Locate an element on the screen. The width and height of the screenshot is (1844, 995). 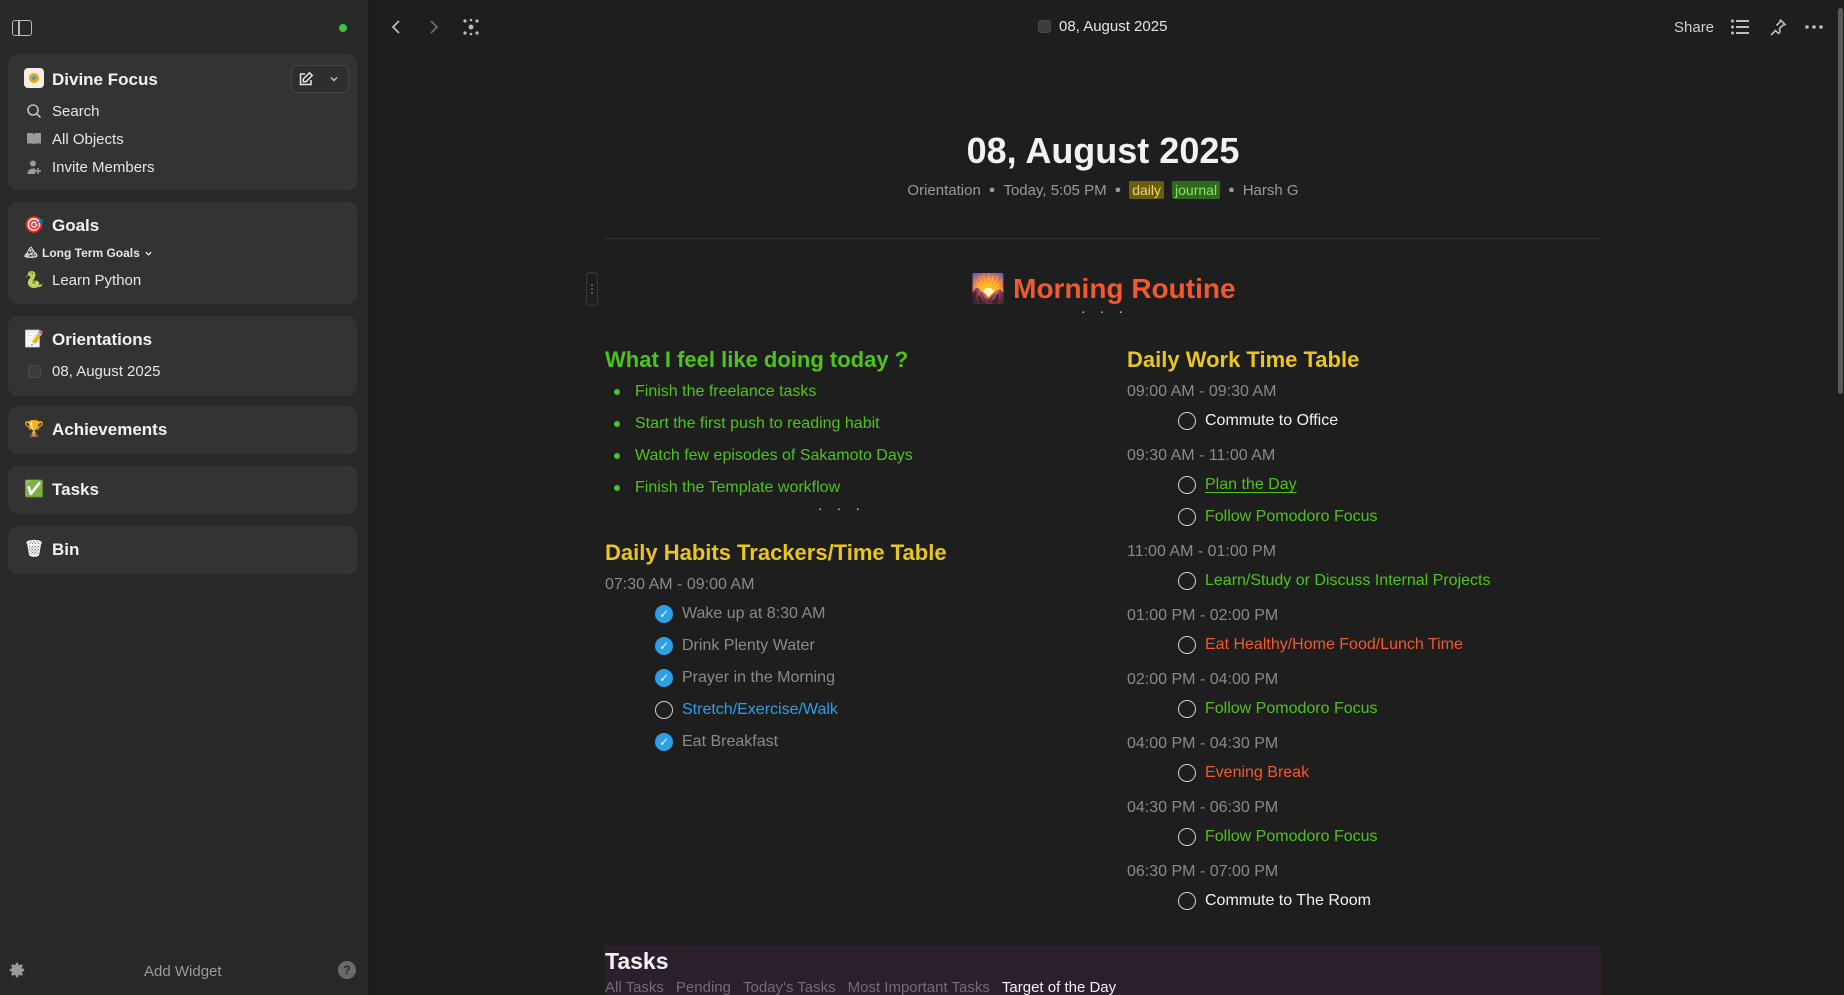
list-icon is located at coordinates (1740, 27).